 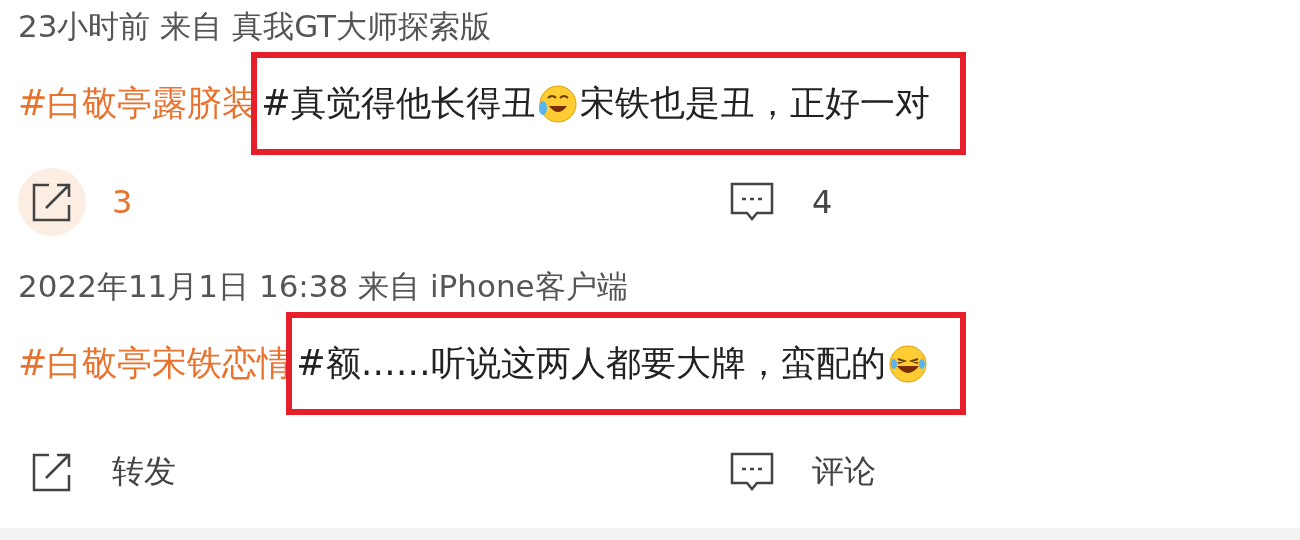 What do you see at coordinates (822, 202) in the screenshot?
I see `comment-label: 4` at bounding box center [822, 202].